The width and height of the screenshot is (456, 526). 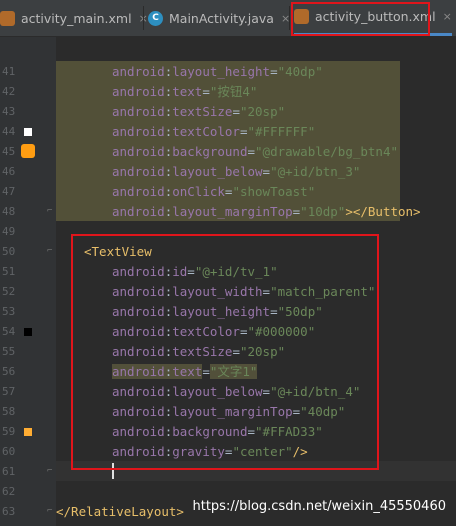 What do you see at coordinates (447, 16) in the screenshot?
I see `close-icon: ×` at bounding box center [447, 16].